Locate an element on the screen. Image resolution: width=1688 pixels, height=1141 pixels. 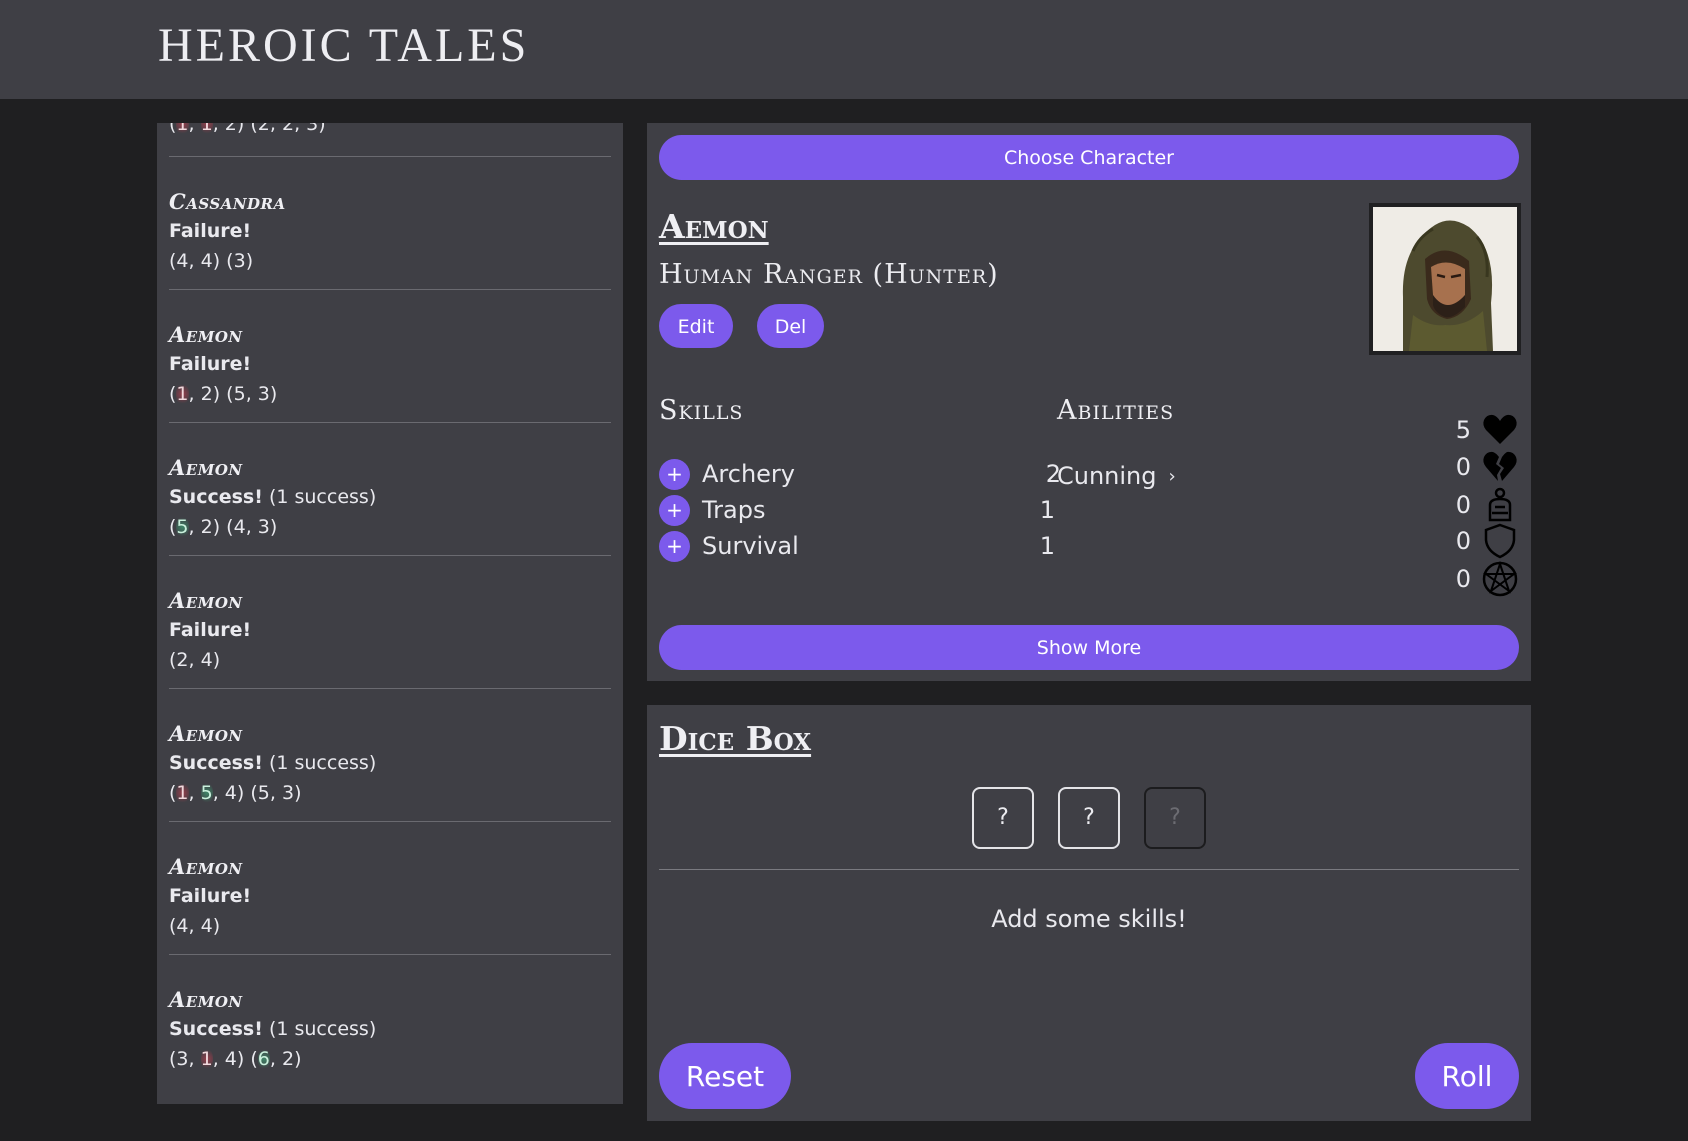
die-2: ? is located at coordinates (1089, 818).